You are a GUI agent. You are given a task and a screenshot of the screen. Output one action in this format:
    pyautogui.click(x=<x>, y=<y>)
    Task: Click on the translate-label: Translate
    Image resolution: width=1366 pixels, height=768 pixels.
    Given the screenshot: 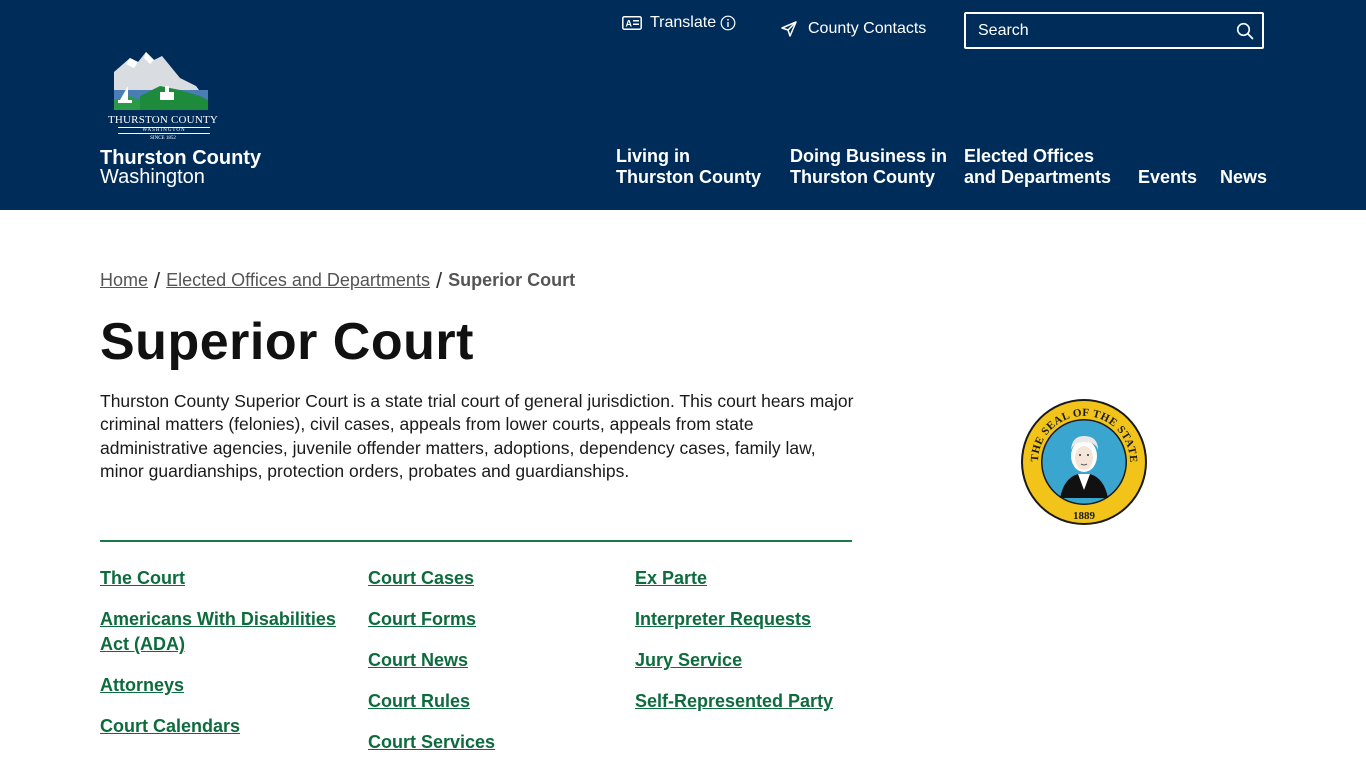 What is the action you would take?
    pyautogui.click(x=683, y=22)
    